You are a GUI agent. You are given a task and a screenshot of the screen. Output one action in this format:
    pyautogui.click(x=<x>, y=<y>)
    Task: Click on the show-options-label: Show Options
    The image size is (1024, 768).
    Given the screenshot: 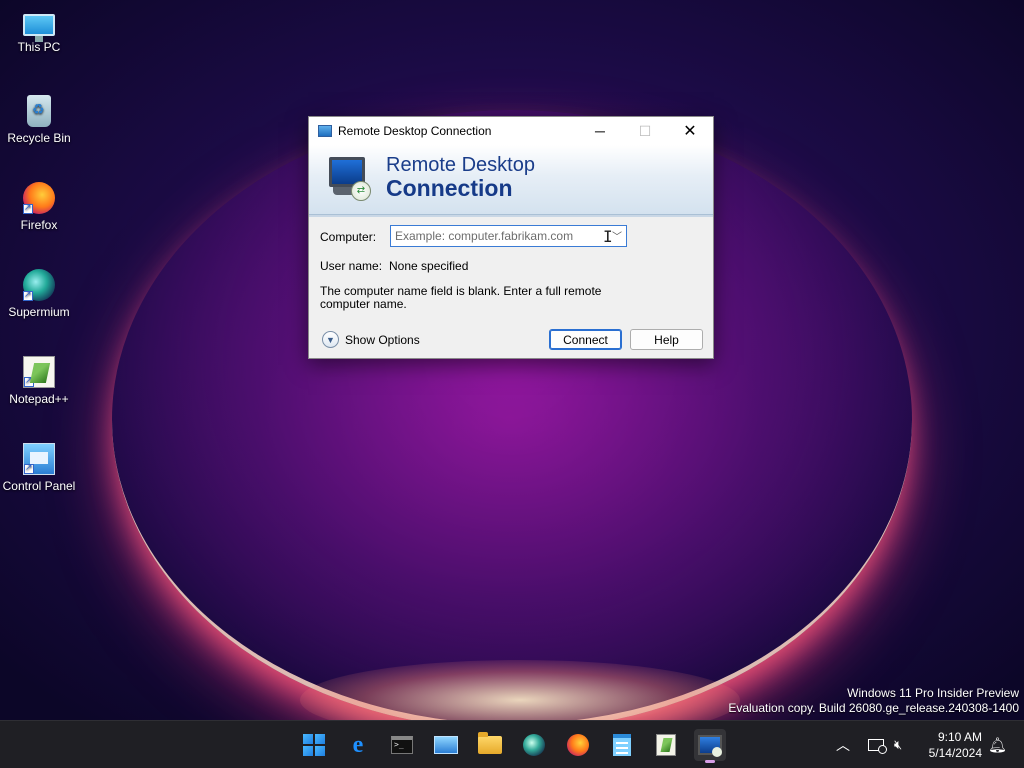 What is the action you would take?
    pyautogui.click(x=382, y=339)
    